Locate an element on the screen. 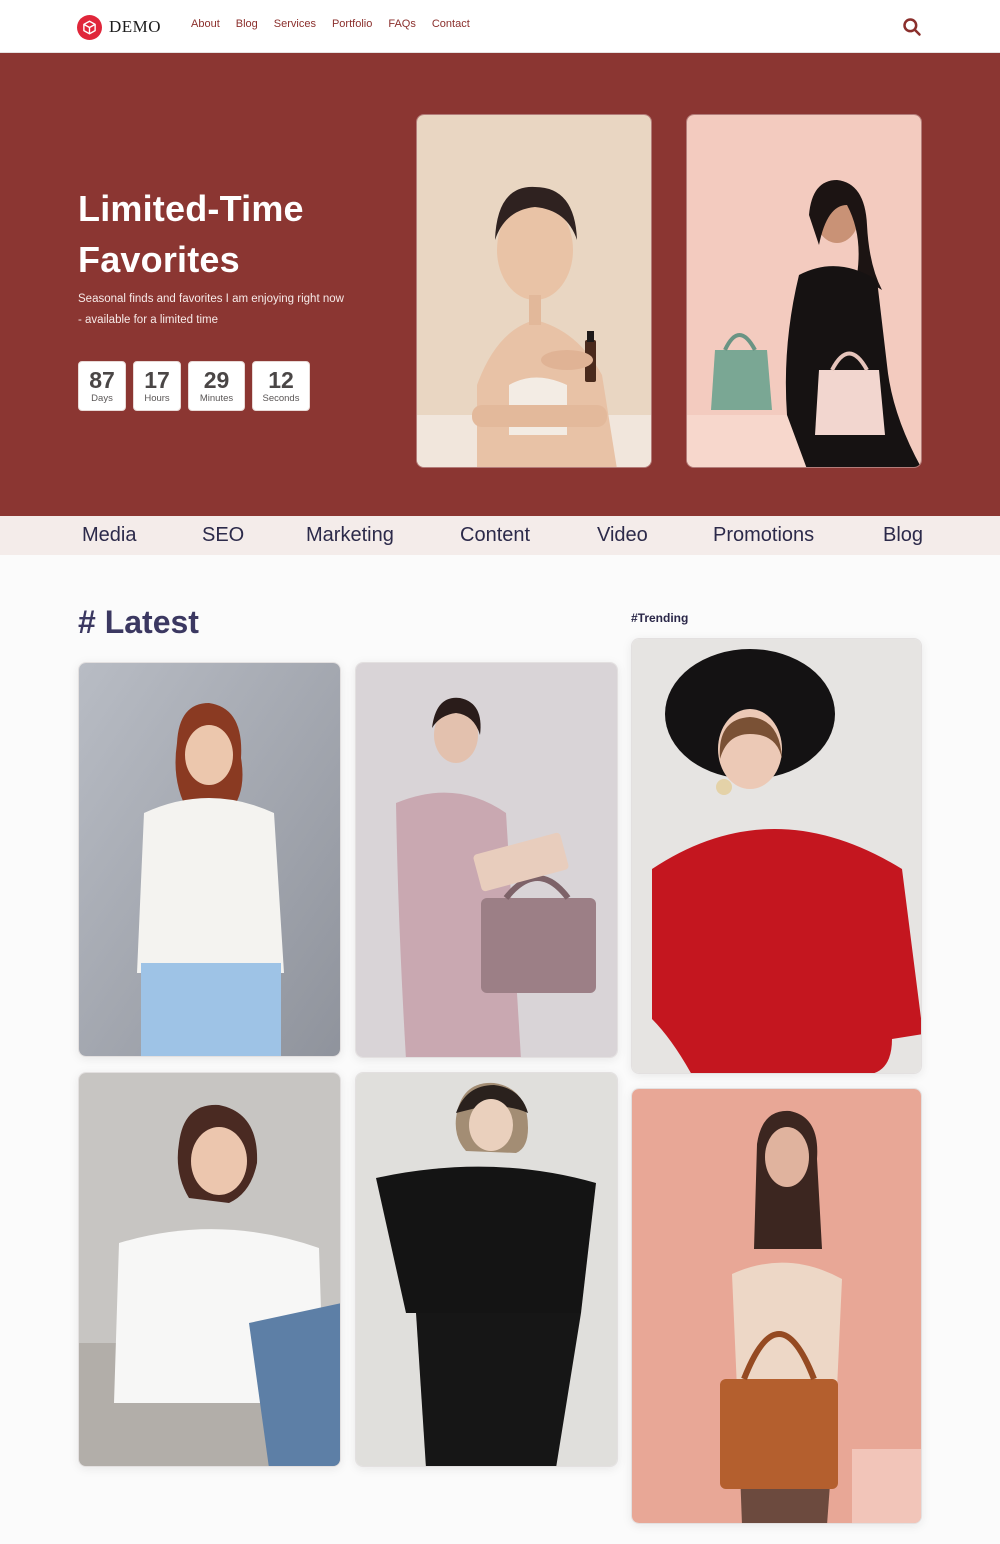  countdown-minutes-label: Minutes is located at coordinates (216, 398).